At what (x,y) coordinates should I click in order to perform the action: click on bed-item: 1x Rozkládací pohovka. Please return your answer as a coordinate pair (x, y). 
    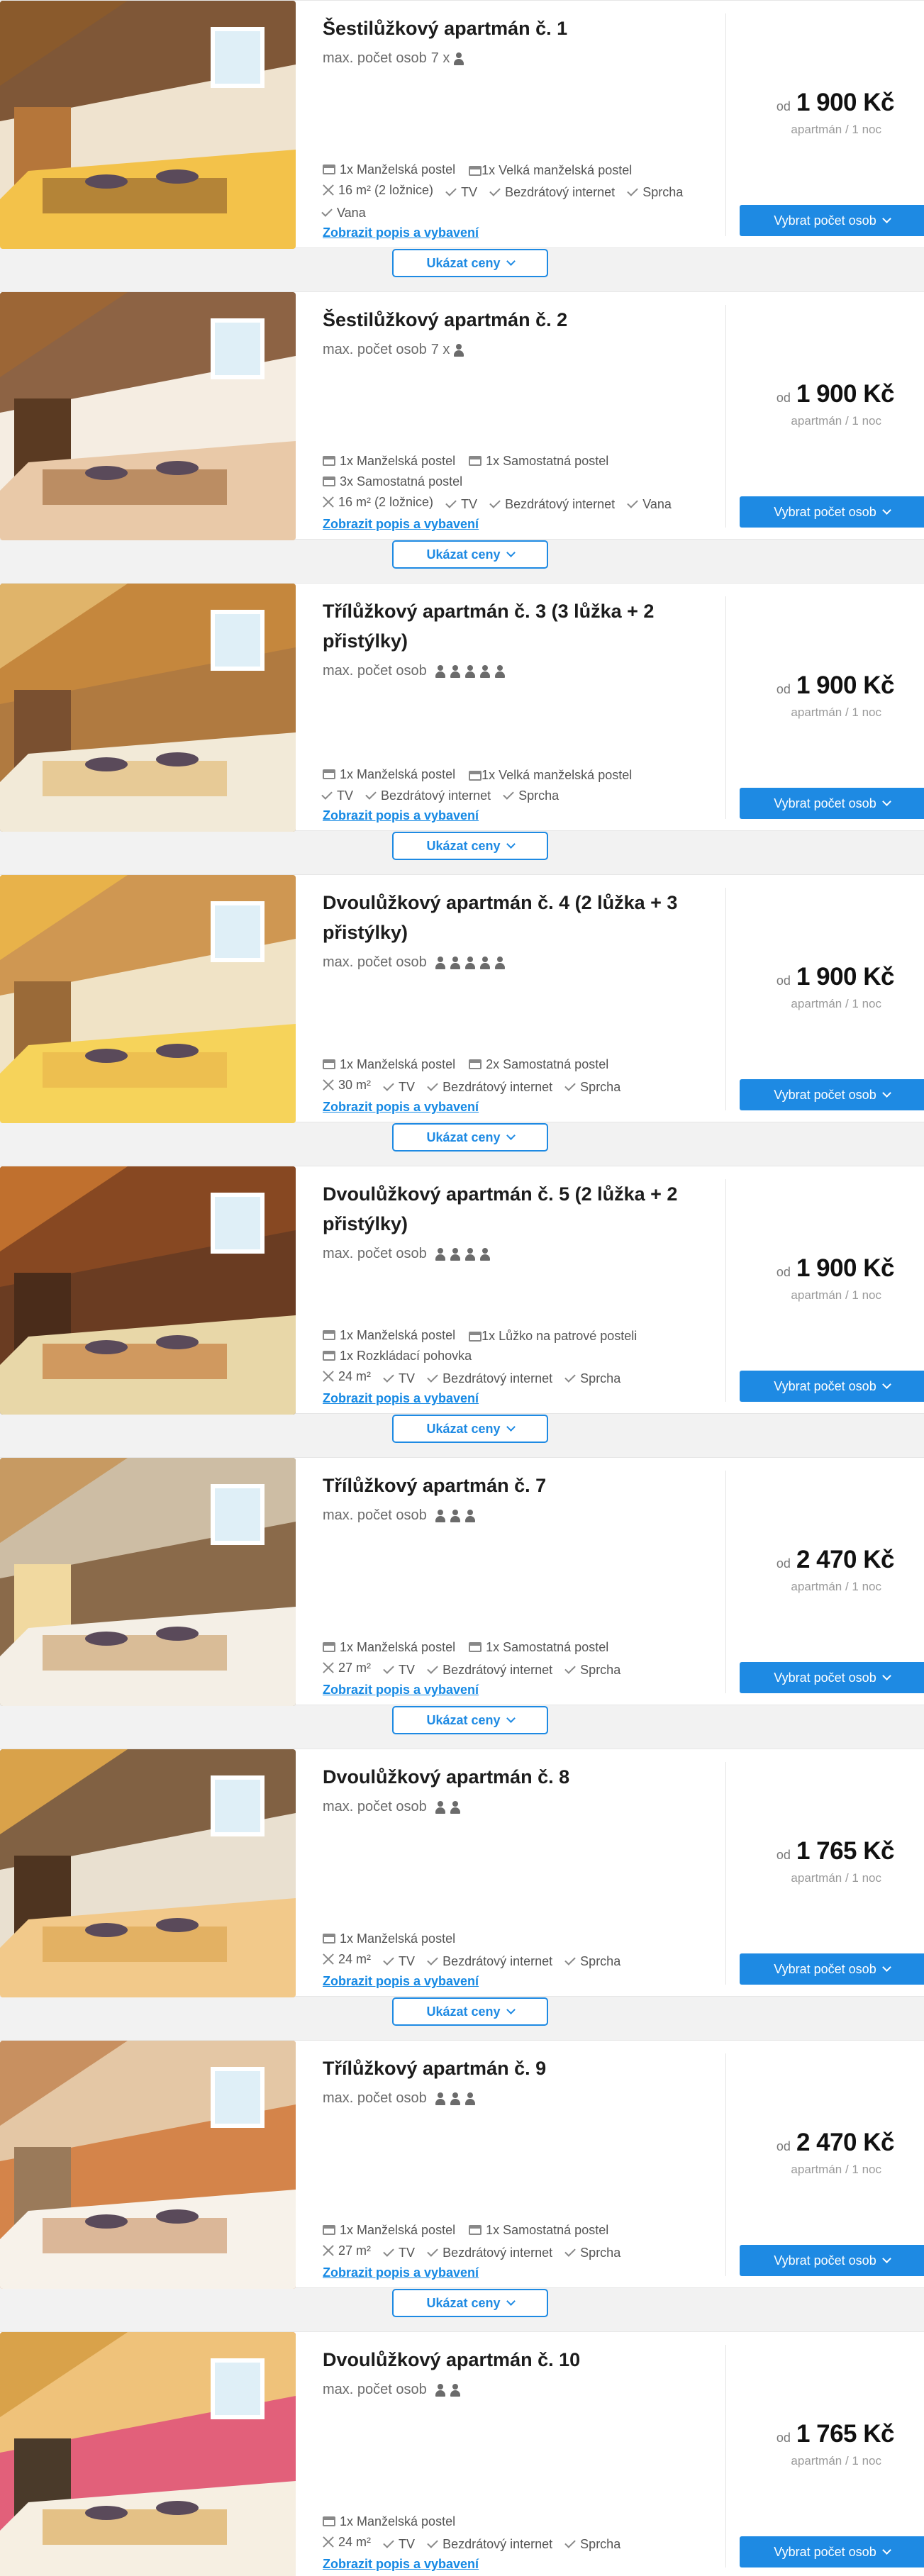
    Looking at the image, I should click on (397, 1356).